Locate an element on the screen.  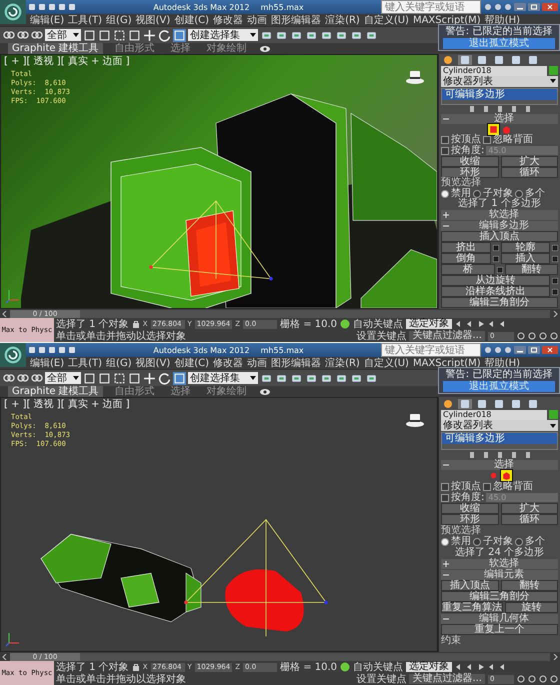
panel-button: 重复上一个 is located at coordinates (499, 629).